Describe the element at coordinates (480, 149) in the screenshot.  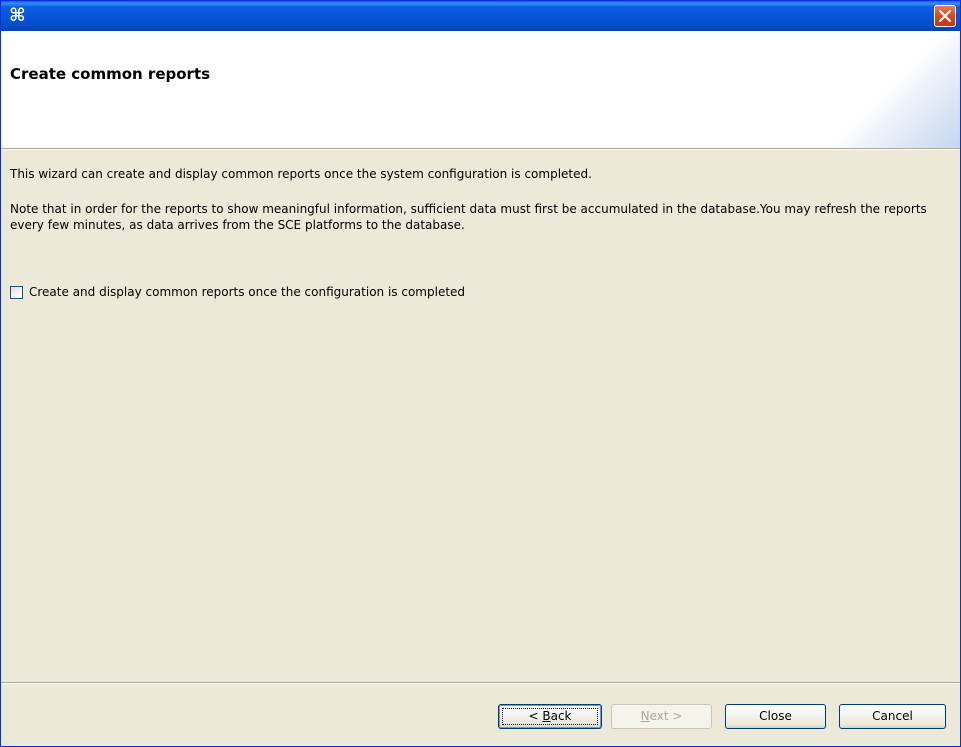
I see `header-separator` at that location.